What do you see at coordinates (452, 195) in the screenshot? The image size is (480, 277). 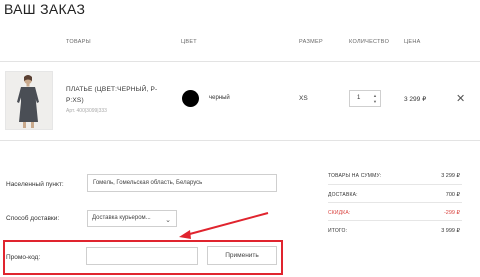 I see `summary-delivery-value: 700 ₽` at bounding box center [452, 195].